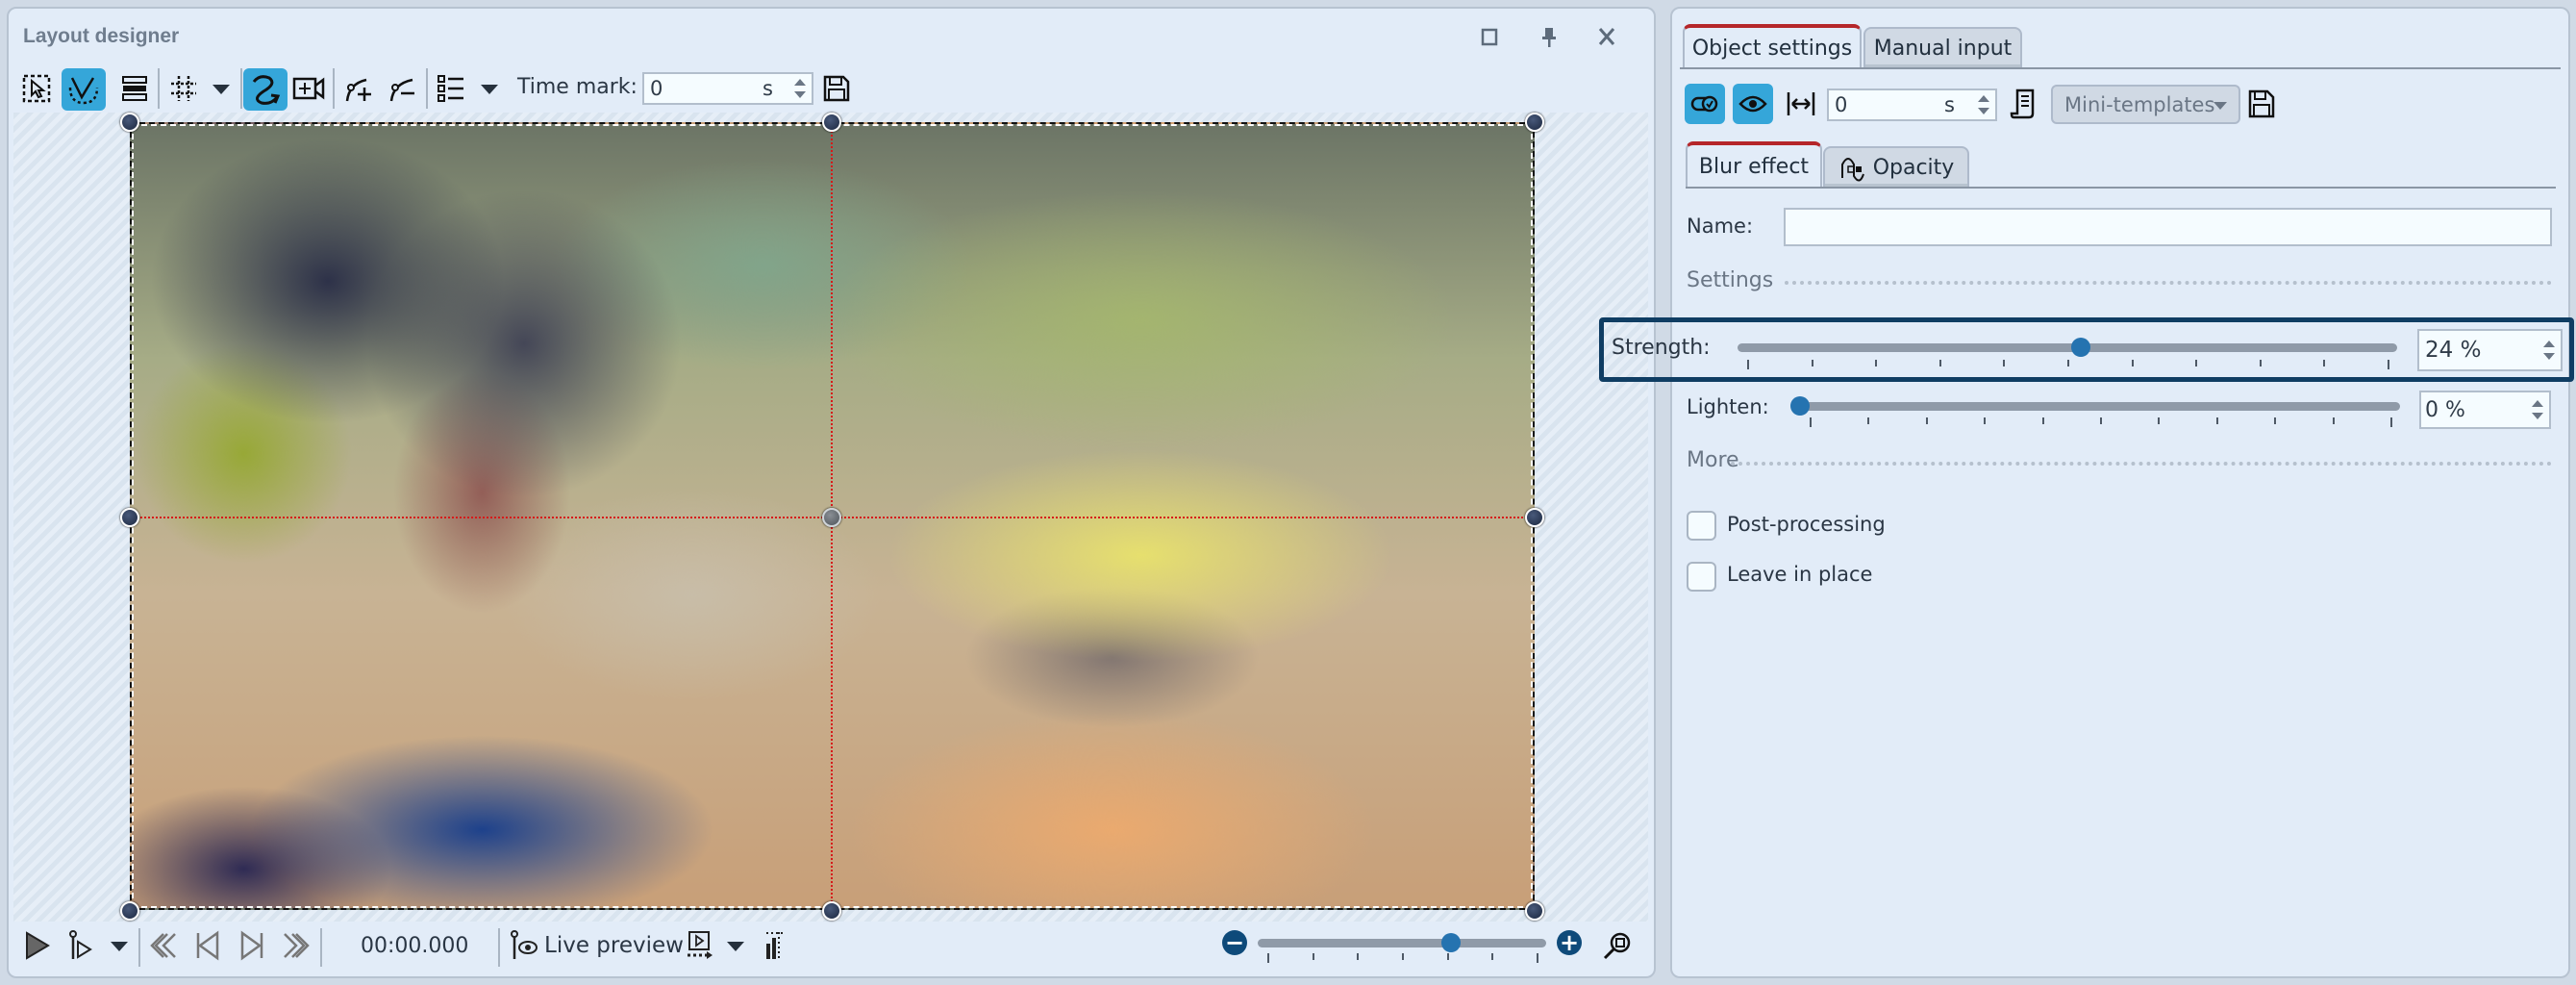  I want to click on script-button, so click(2023, 106).